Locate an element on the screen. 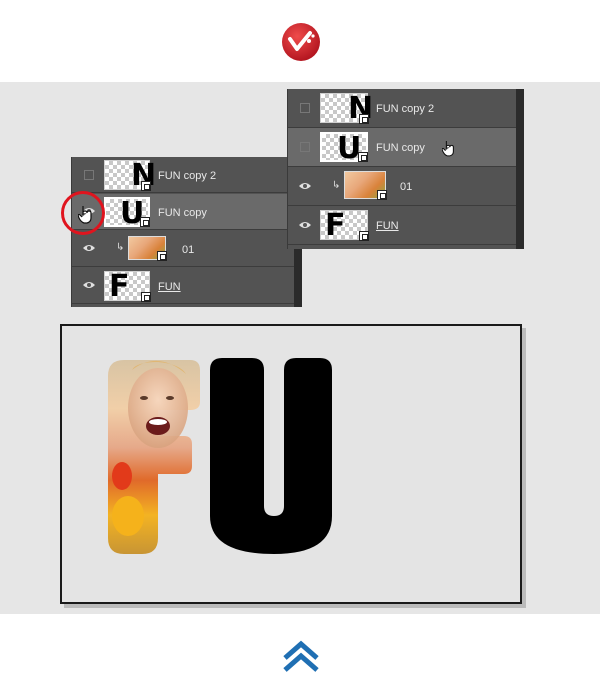 The width and height of the screenshot is (600, 700). brand-logo-icon is located at coordinates (301, 42).